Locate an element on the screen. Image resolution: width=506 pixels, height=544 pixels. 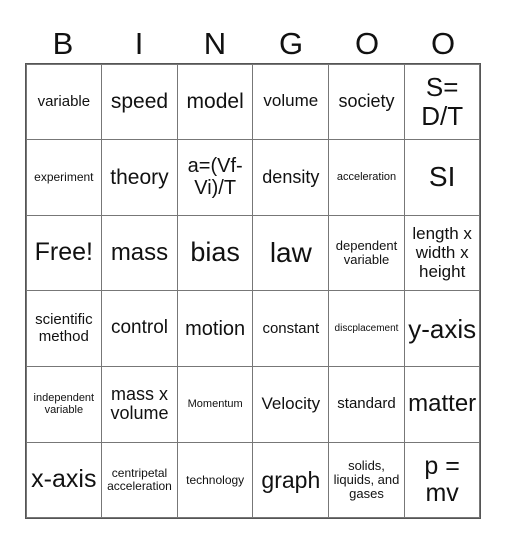
header-letter: I is located at coordinates (139, 43).